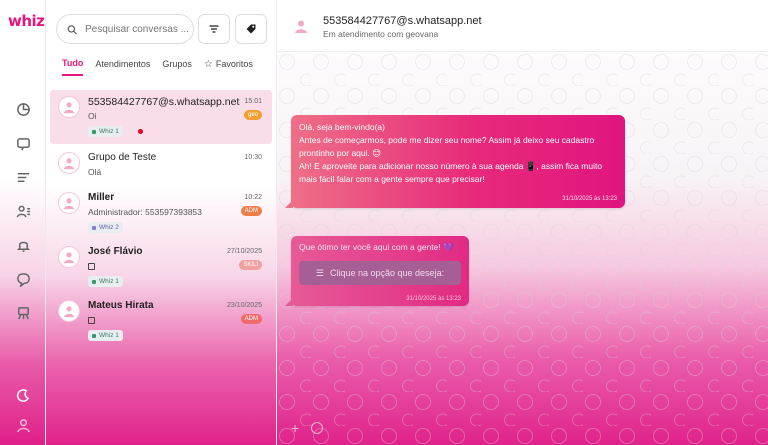  Describe the element at coordinates (381, 34) in the screenshot. I see `chat-subtitle: Em atendimento com geovana` at that location.